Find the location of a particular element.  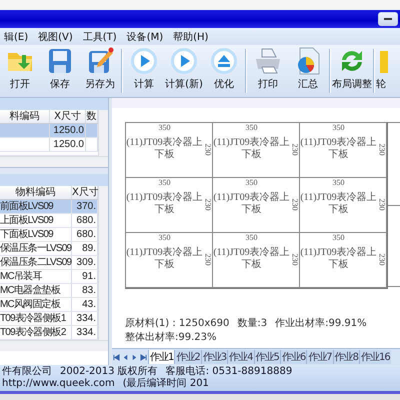

sheet-tab: 作业5 is located at coordinates (267, 357).